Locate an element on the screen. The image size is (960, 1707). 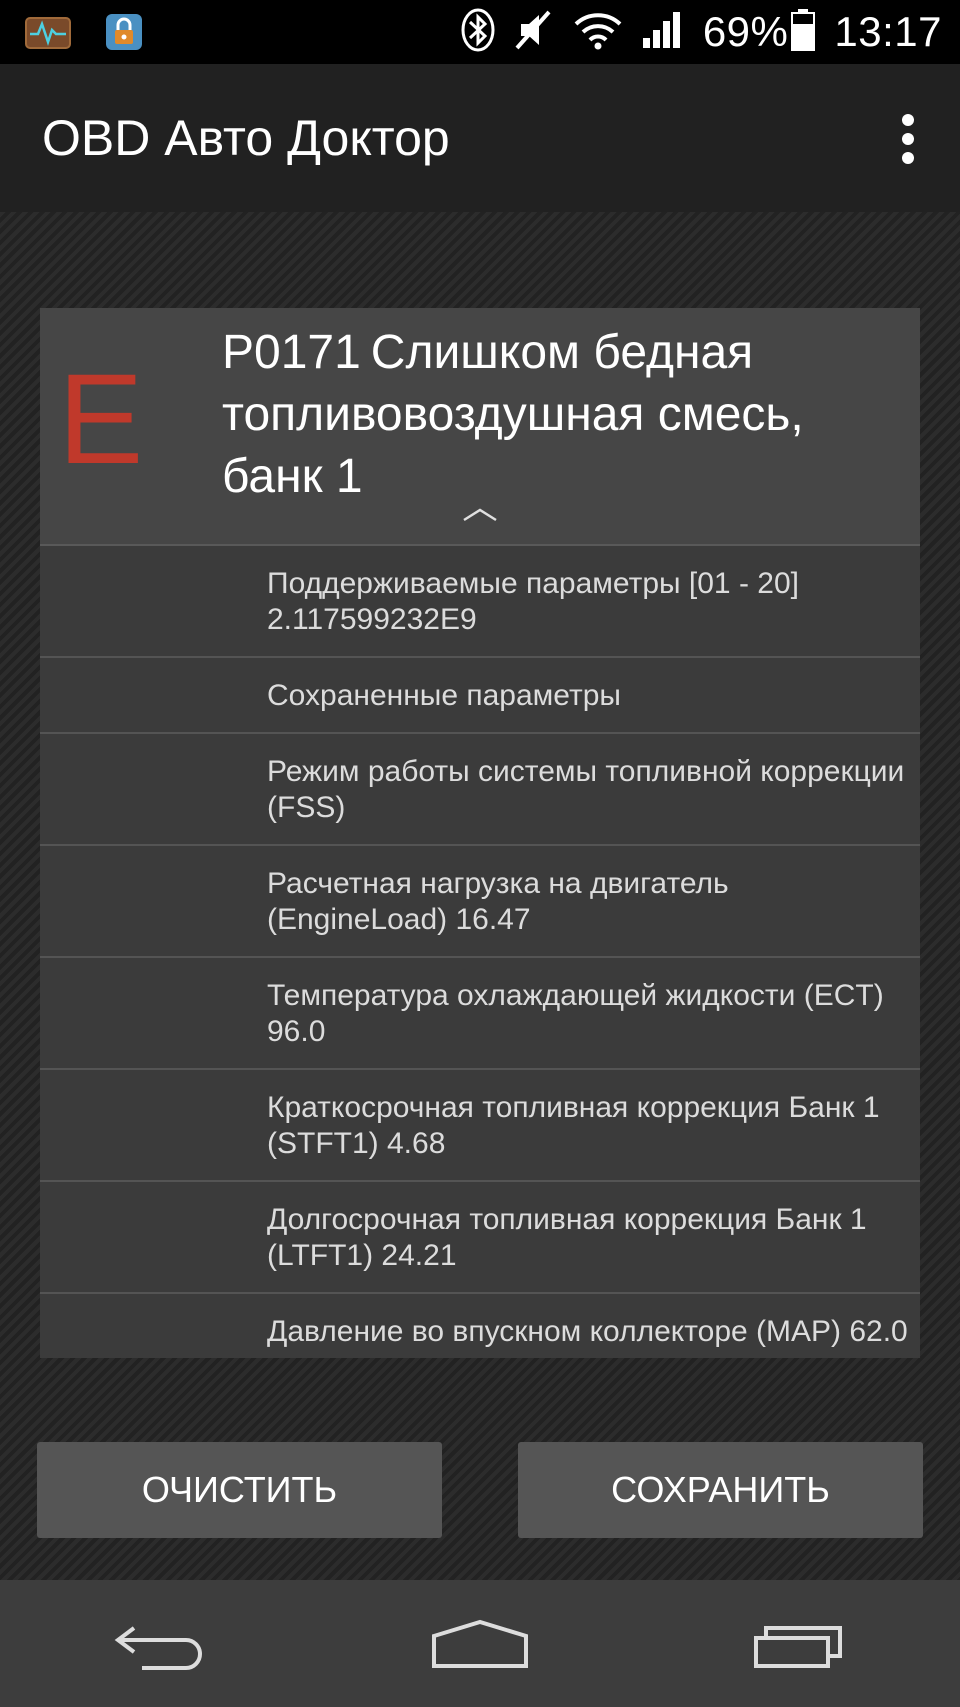
app-bar: OBD Авто Доктор is located at coordinates (480, 138).